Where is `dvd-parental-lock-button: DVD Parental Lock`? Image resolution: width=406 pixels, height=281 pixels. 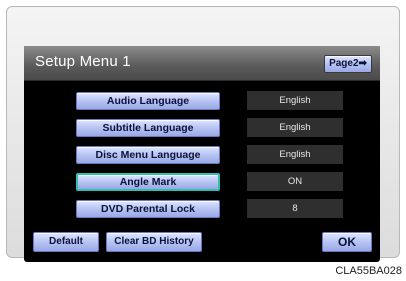 dvd-parental-lock-button: DVD Parental Lock is located at coordinates (148, 209).